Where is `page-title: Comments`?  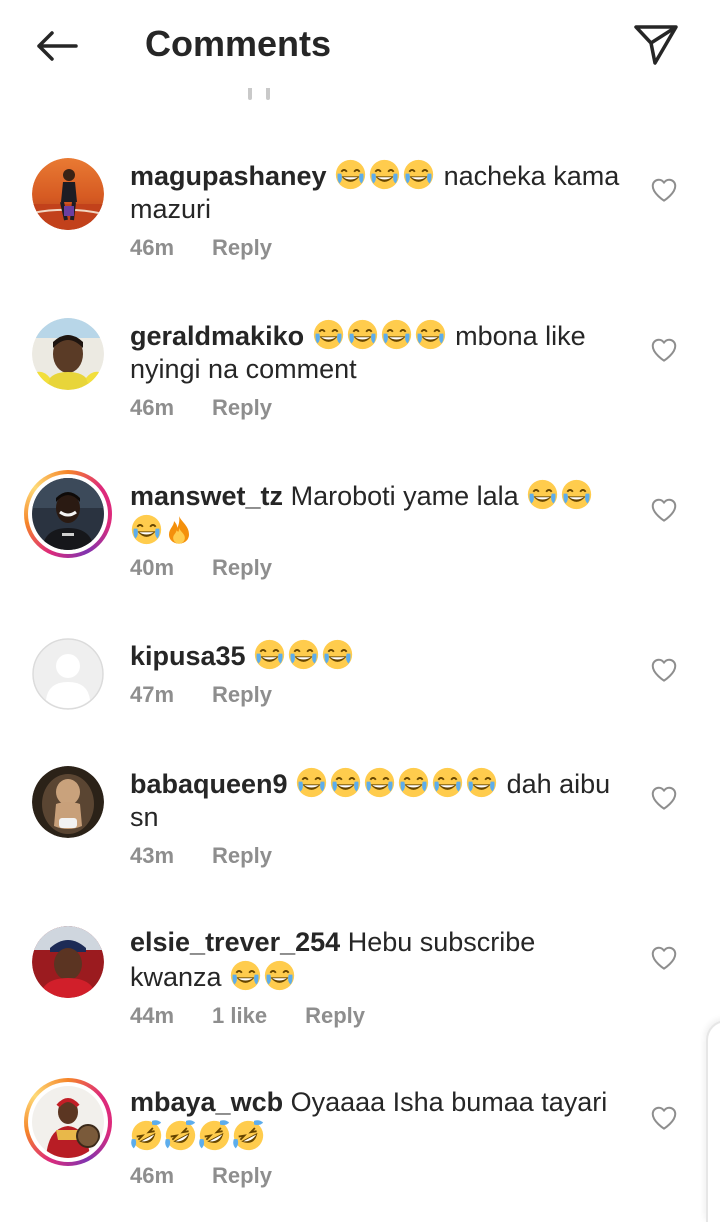 page-title: Comments is located at coordinates (238, 43).